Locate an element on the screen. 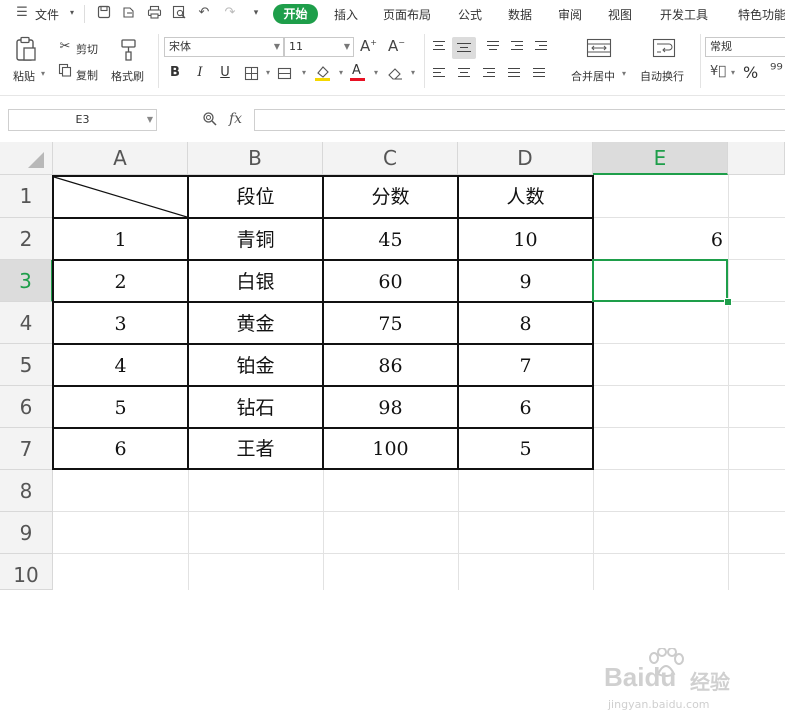 This screenshot has width=785, height=718. fill-handle is located at coordinates (728, 302).